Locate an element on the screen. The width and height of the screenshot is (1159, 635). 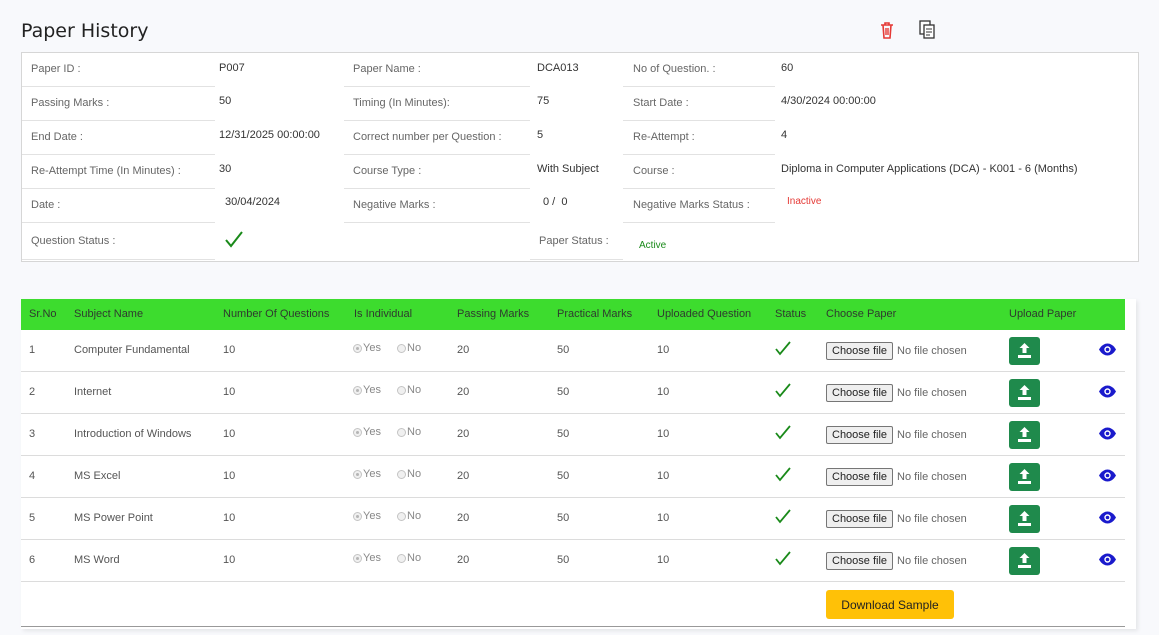
cell-subject: MS Power Point is located at coordinates (113, 518).